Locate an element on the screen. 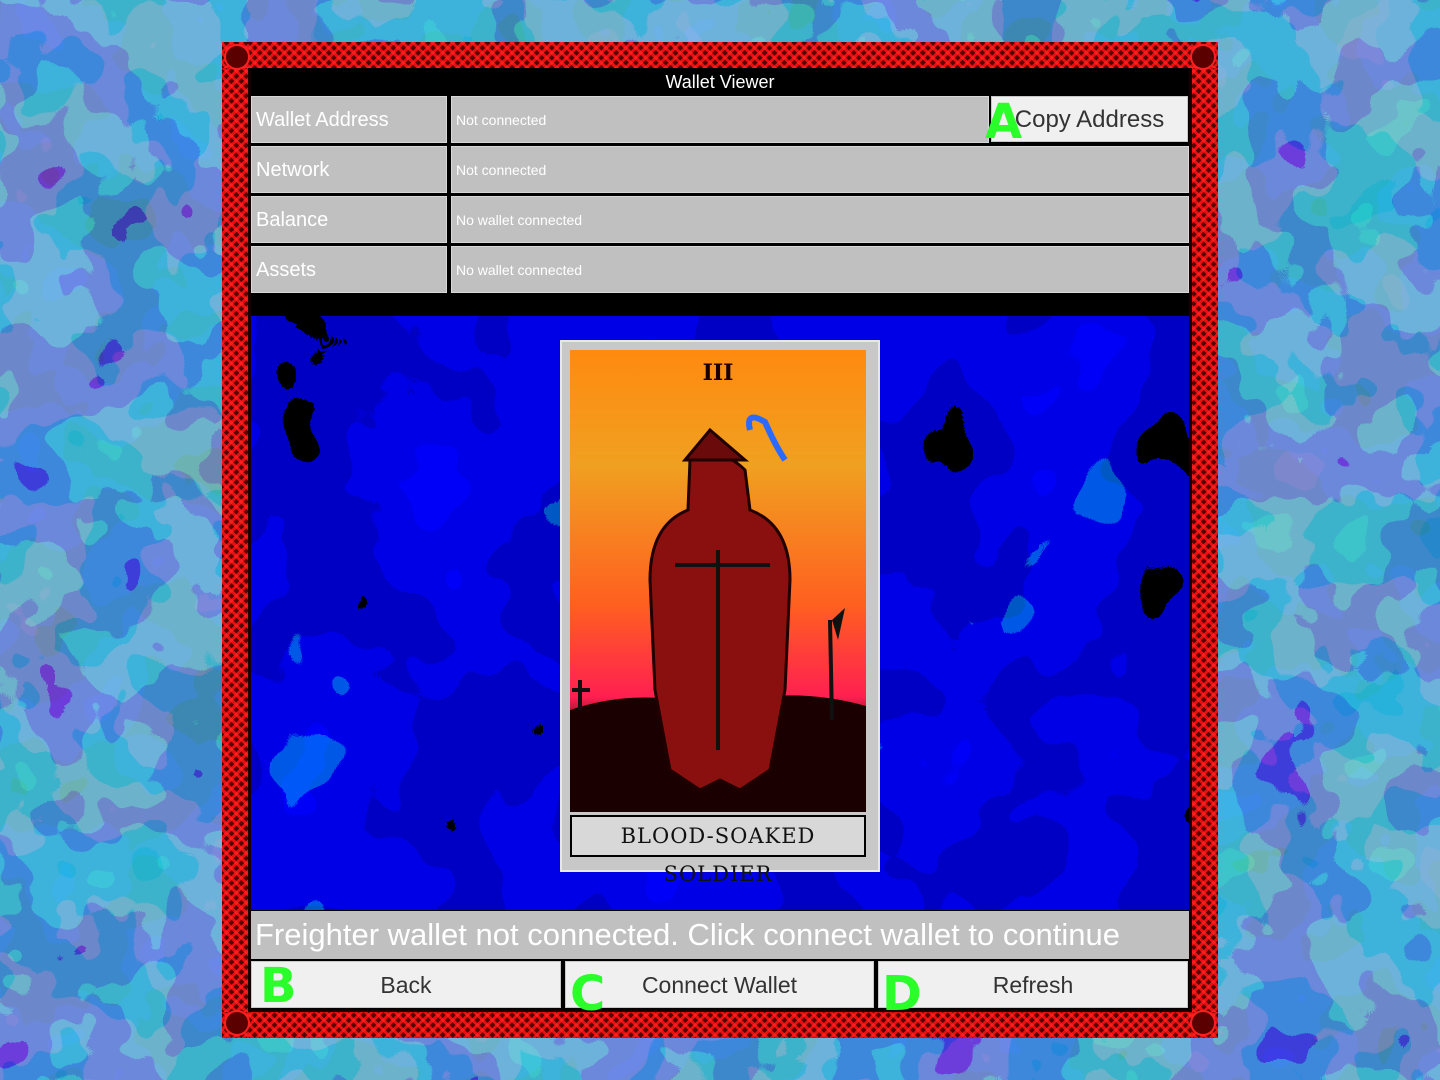  assets-value: No wallet connected is located at coordinates (820, 269).